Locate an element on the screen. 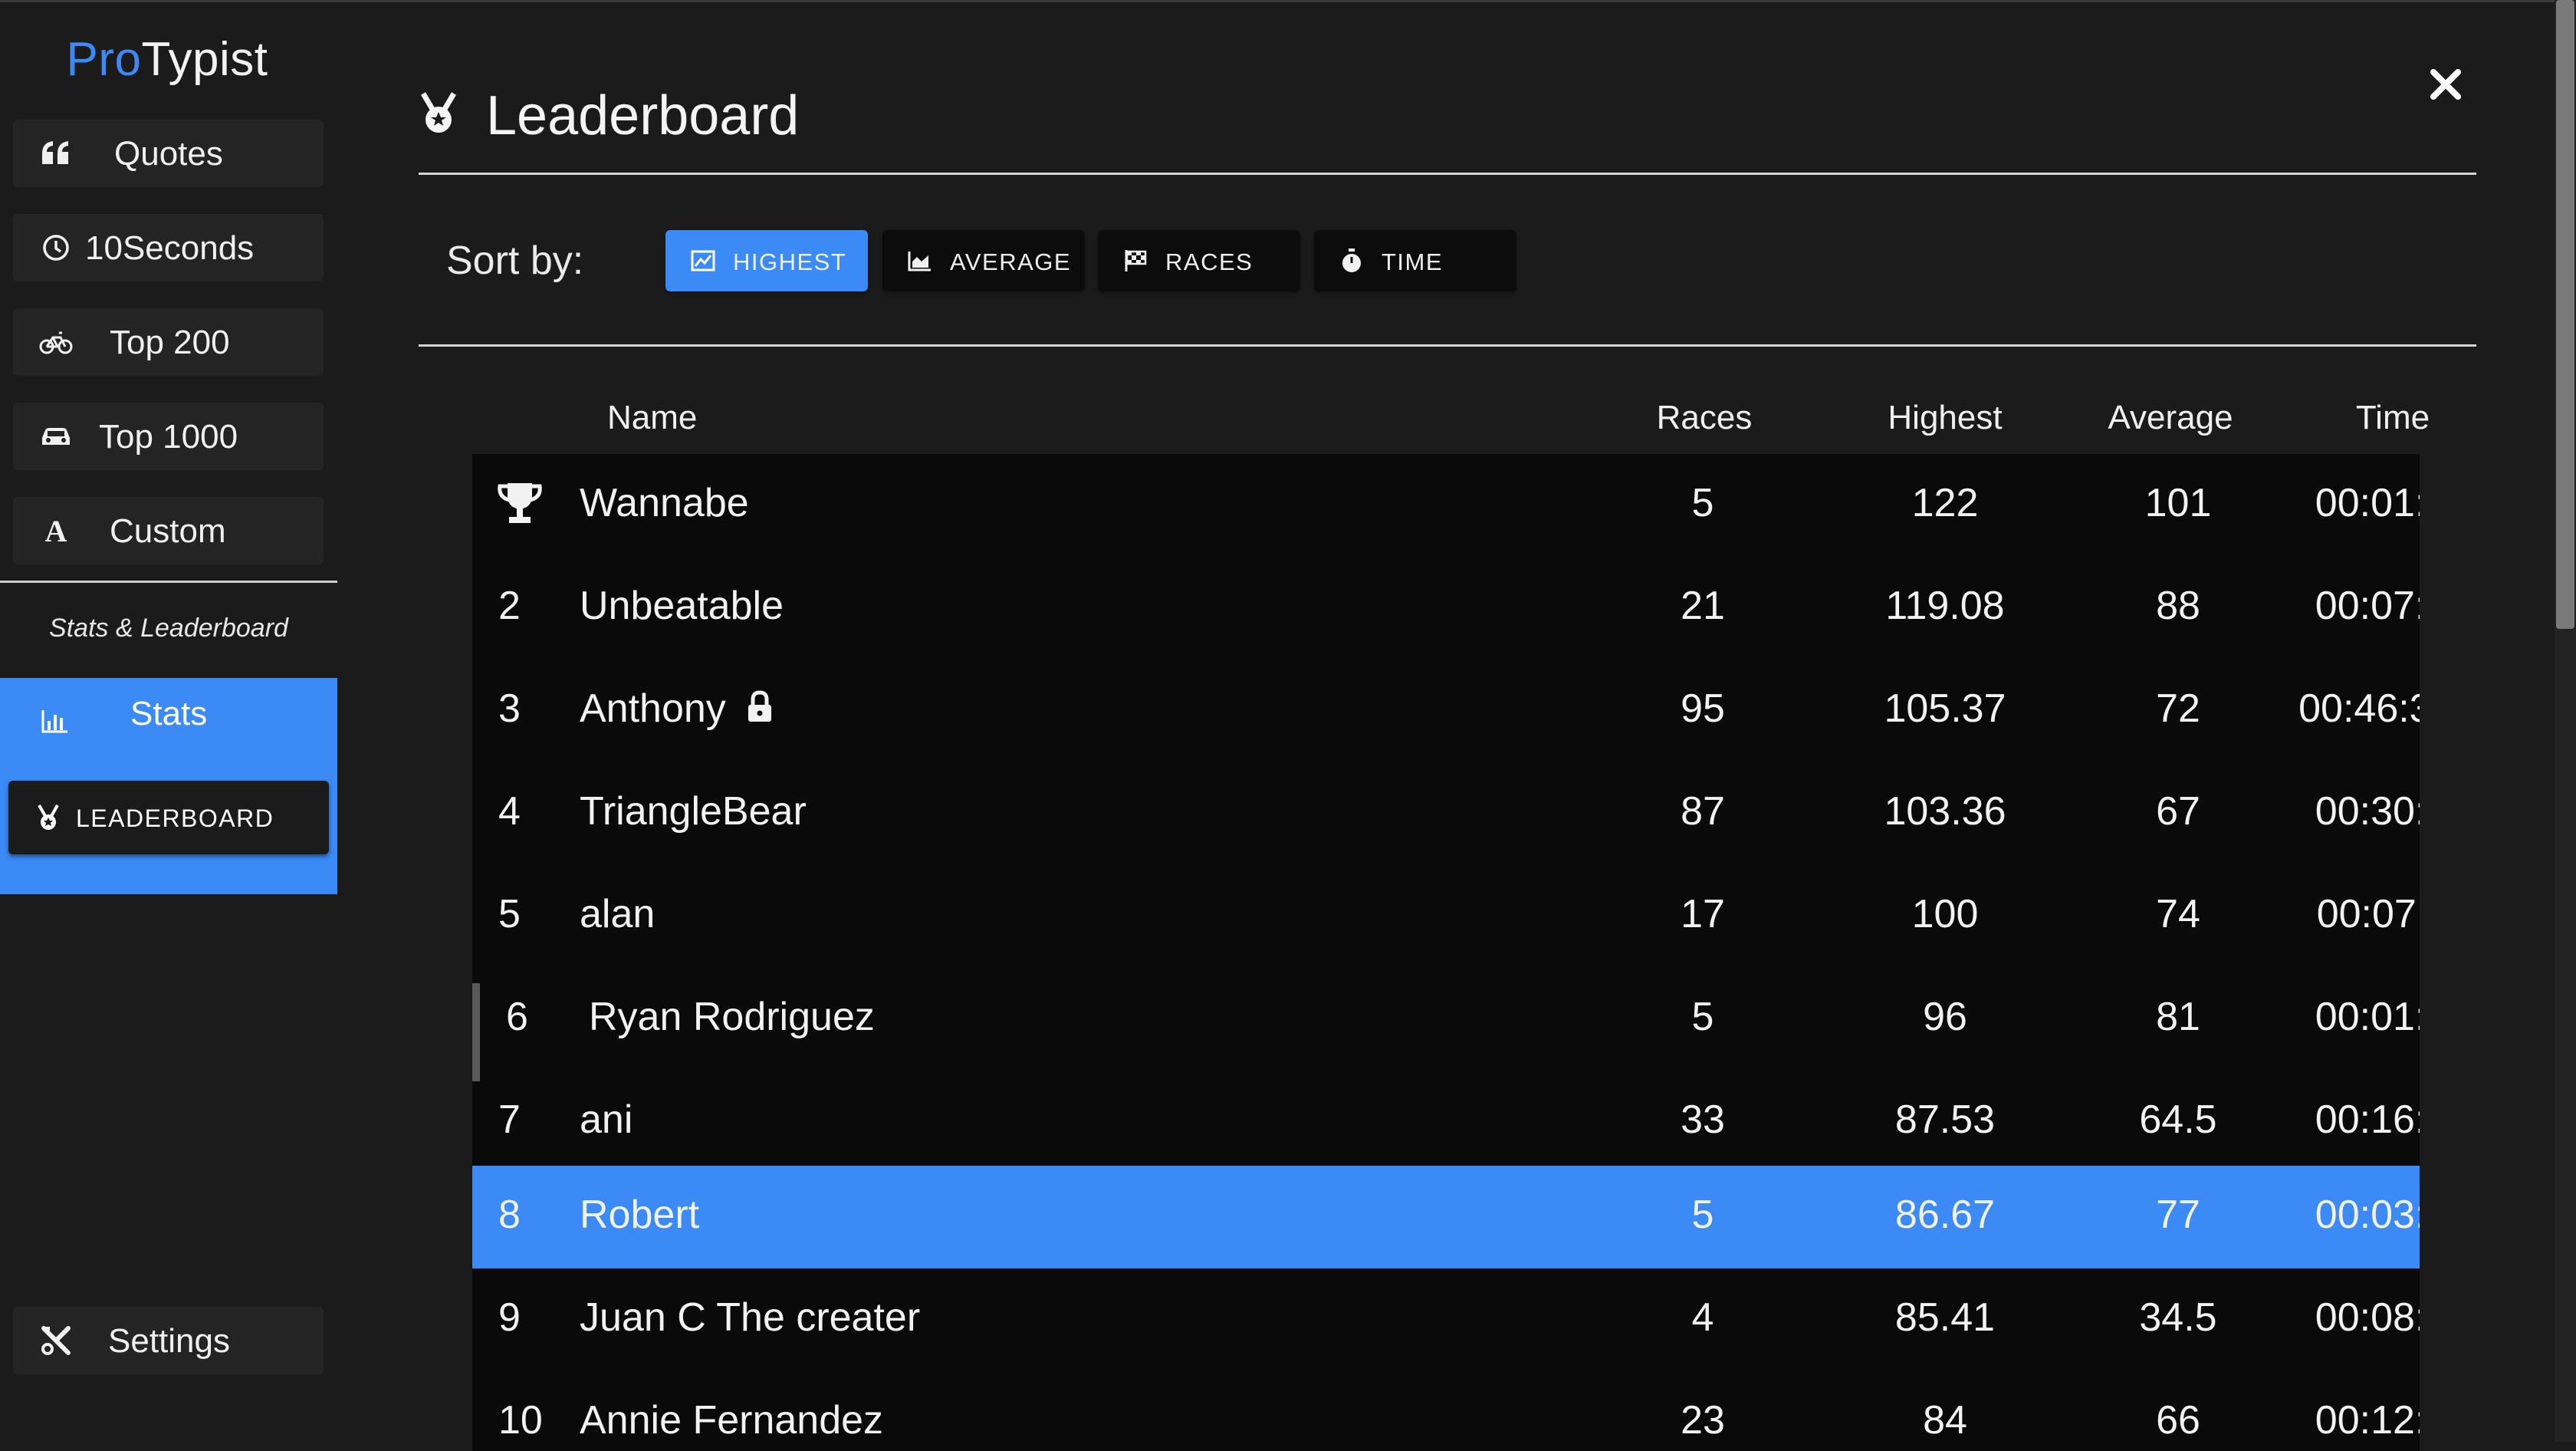 This screenshot has width=2576, height=1451. time-value: 00:46:34.5 is located at coordinates (2359, 708).